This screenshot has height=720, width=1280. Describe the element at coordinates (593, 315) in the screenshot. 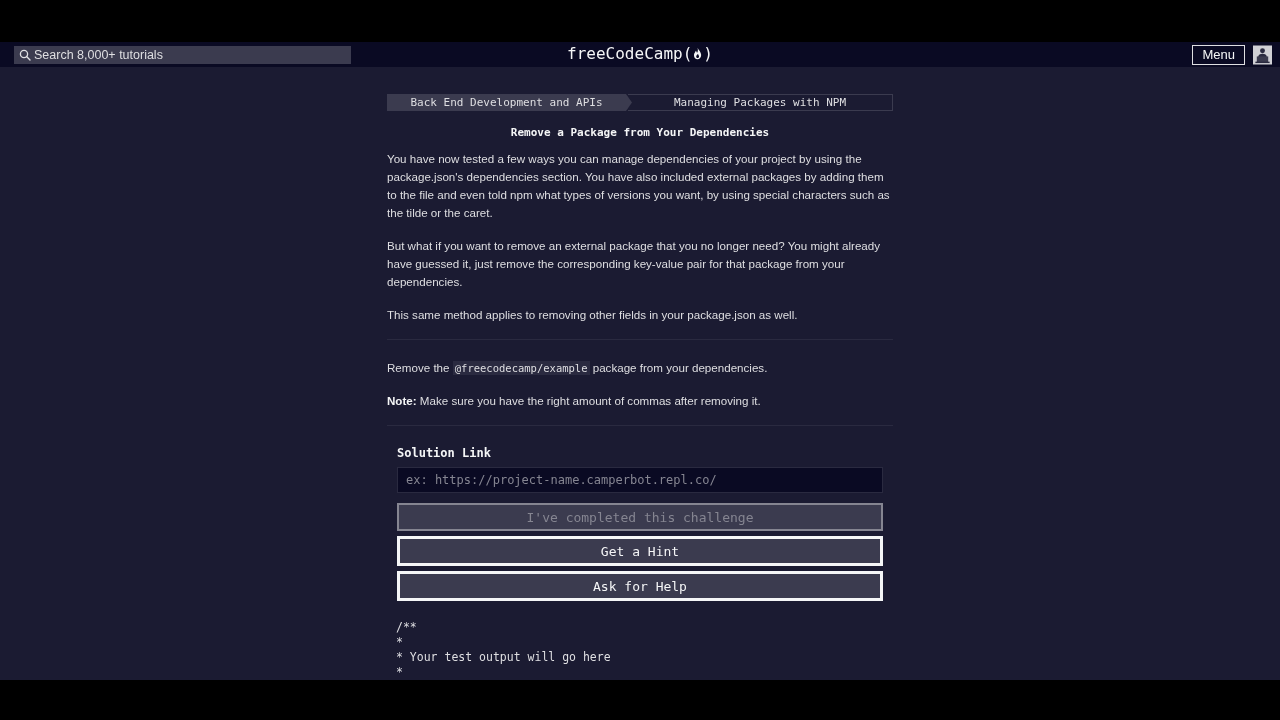

I see `description-paragraph: This same method applies to removing other fields in your package.json as well.` at that location.